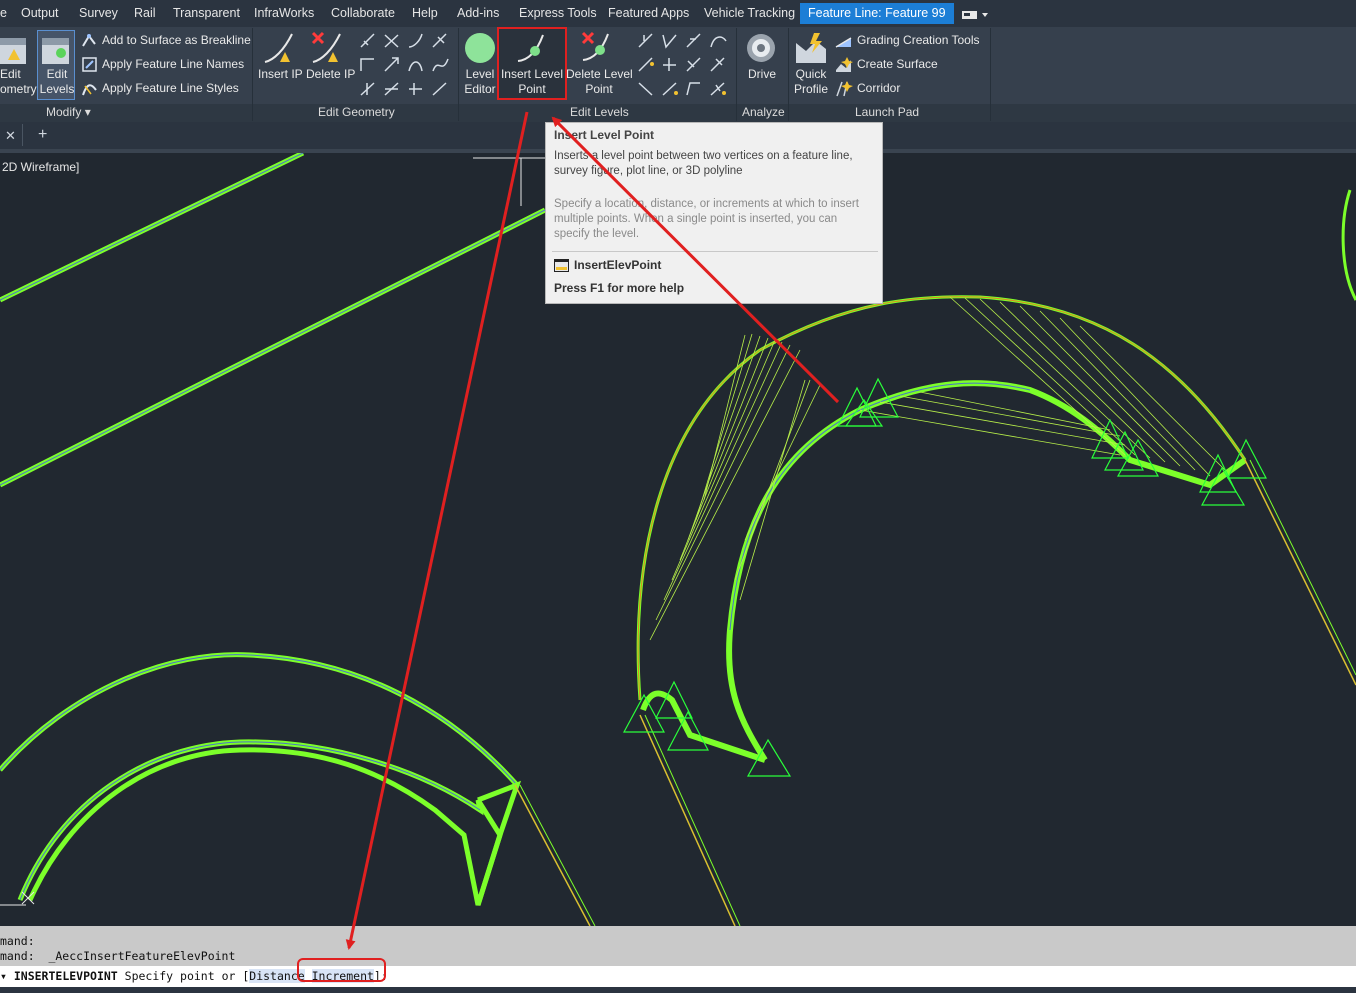  I want to click on apply-names-button: Apply Feature Line Names, so click(173, 64).